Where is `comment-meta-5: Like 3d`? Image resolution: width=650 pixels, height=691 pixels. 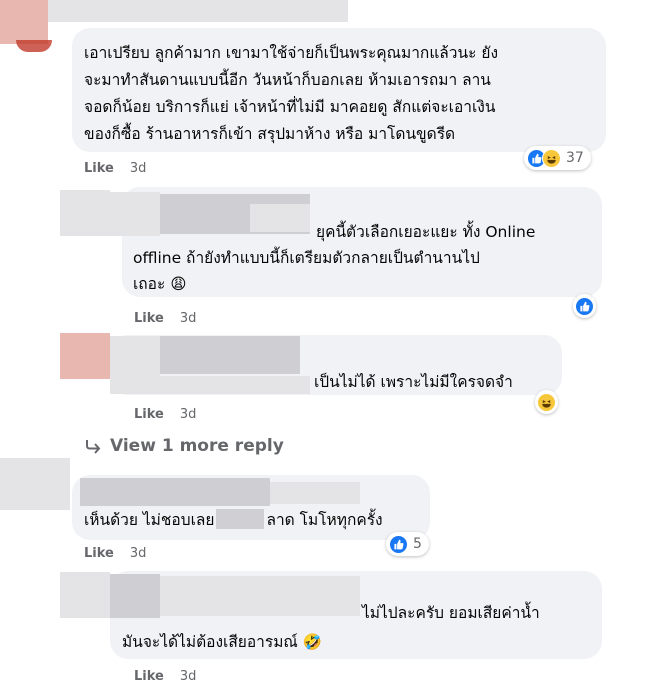
comment-meta-5: Like 3d is located at coordinates (165, 677).